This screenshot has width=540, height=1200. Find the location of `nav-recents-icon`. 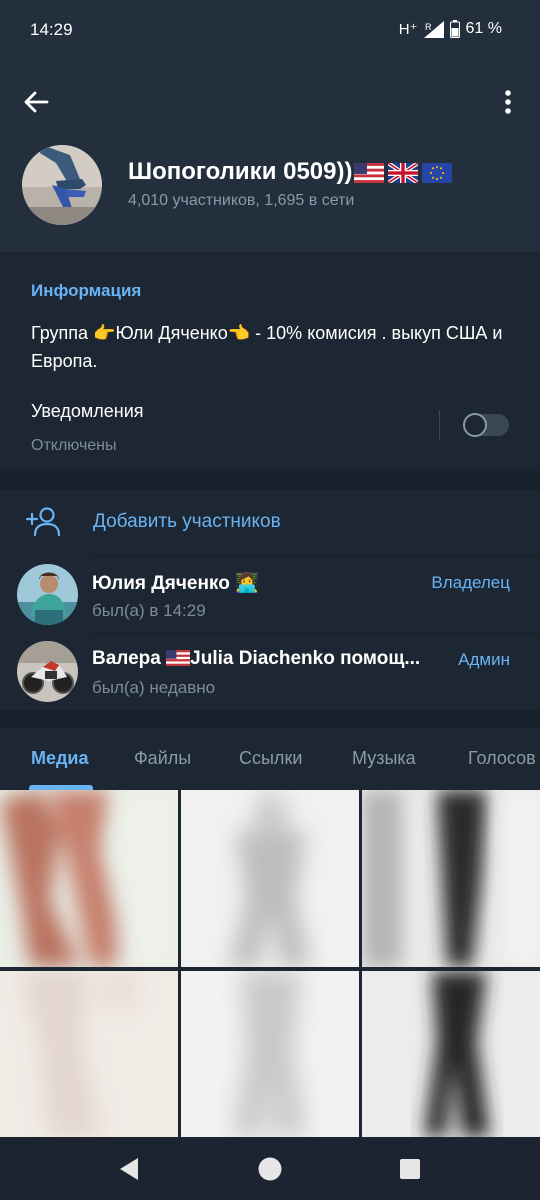

nav-recents-icon is located at coordinates (410, 1169).